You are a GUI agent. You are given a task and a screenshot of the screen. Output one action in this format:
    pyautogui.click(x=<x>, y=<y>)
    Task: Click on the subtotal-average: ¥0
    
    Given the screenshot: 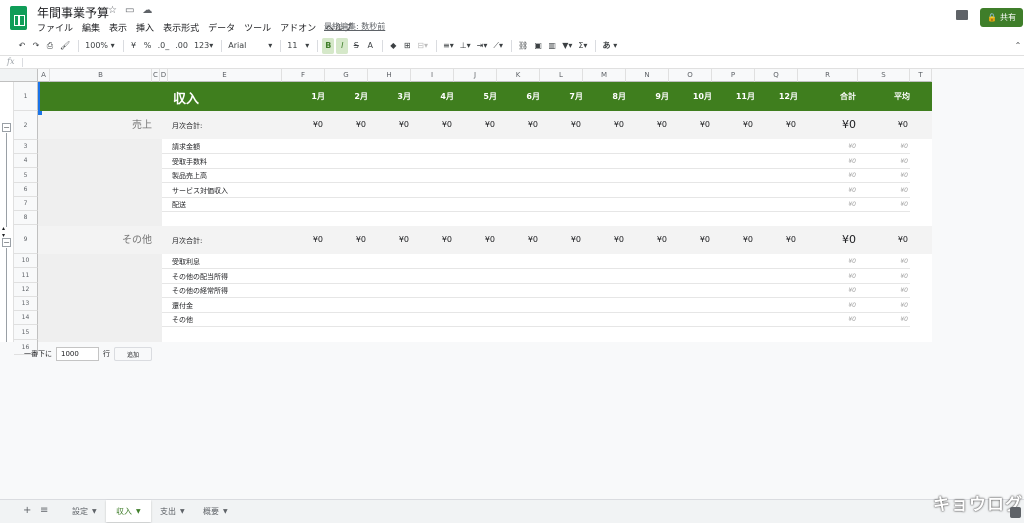 What is the action you would take?
    pyautogui.click(x=883, y=124)
    